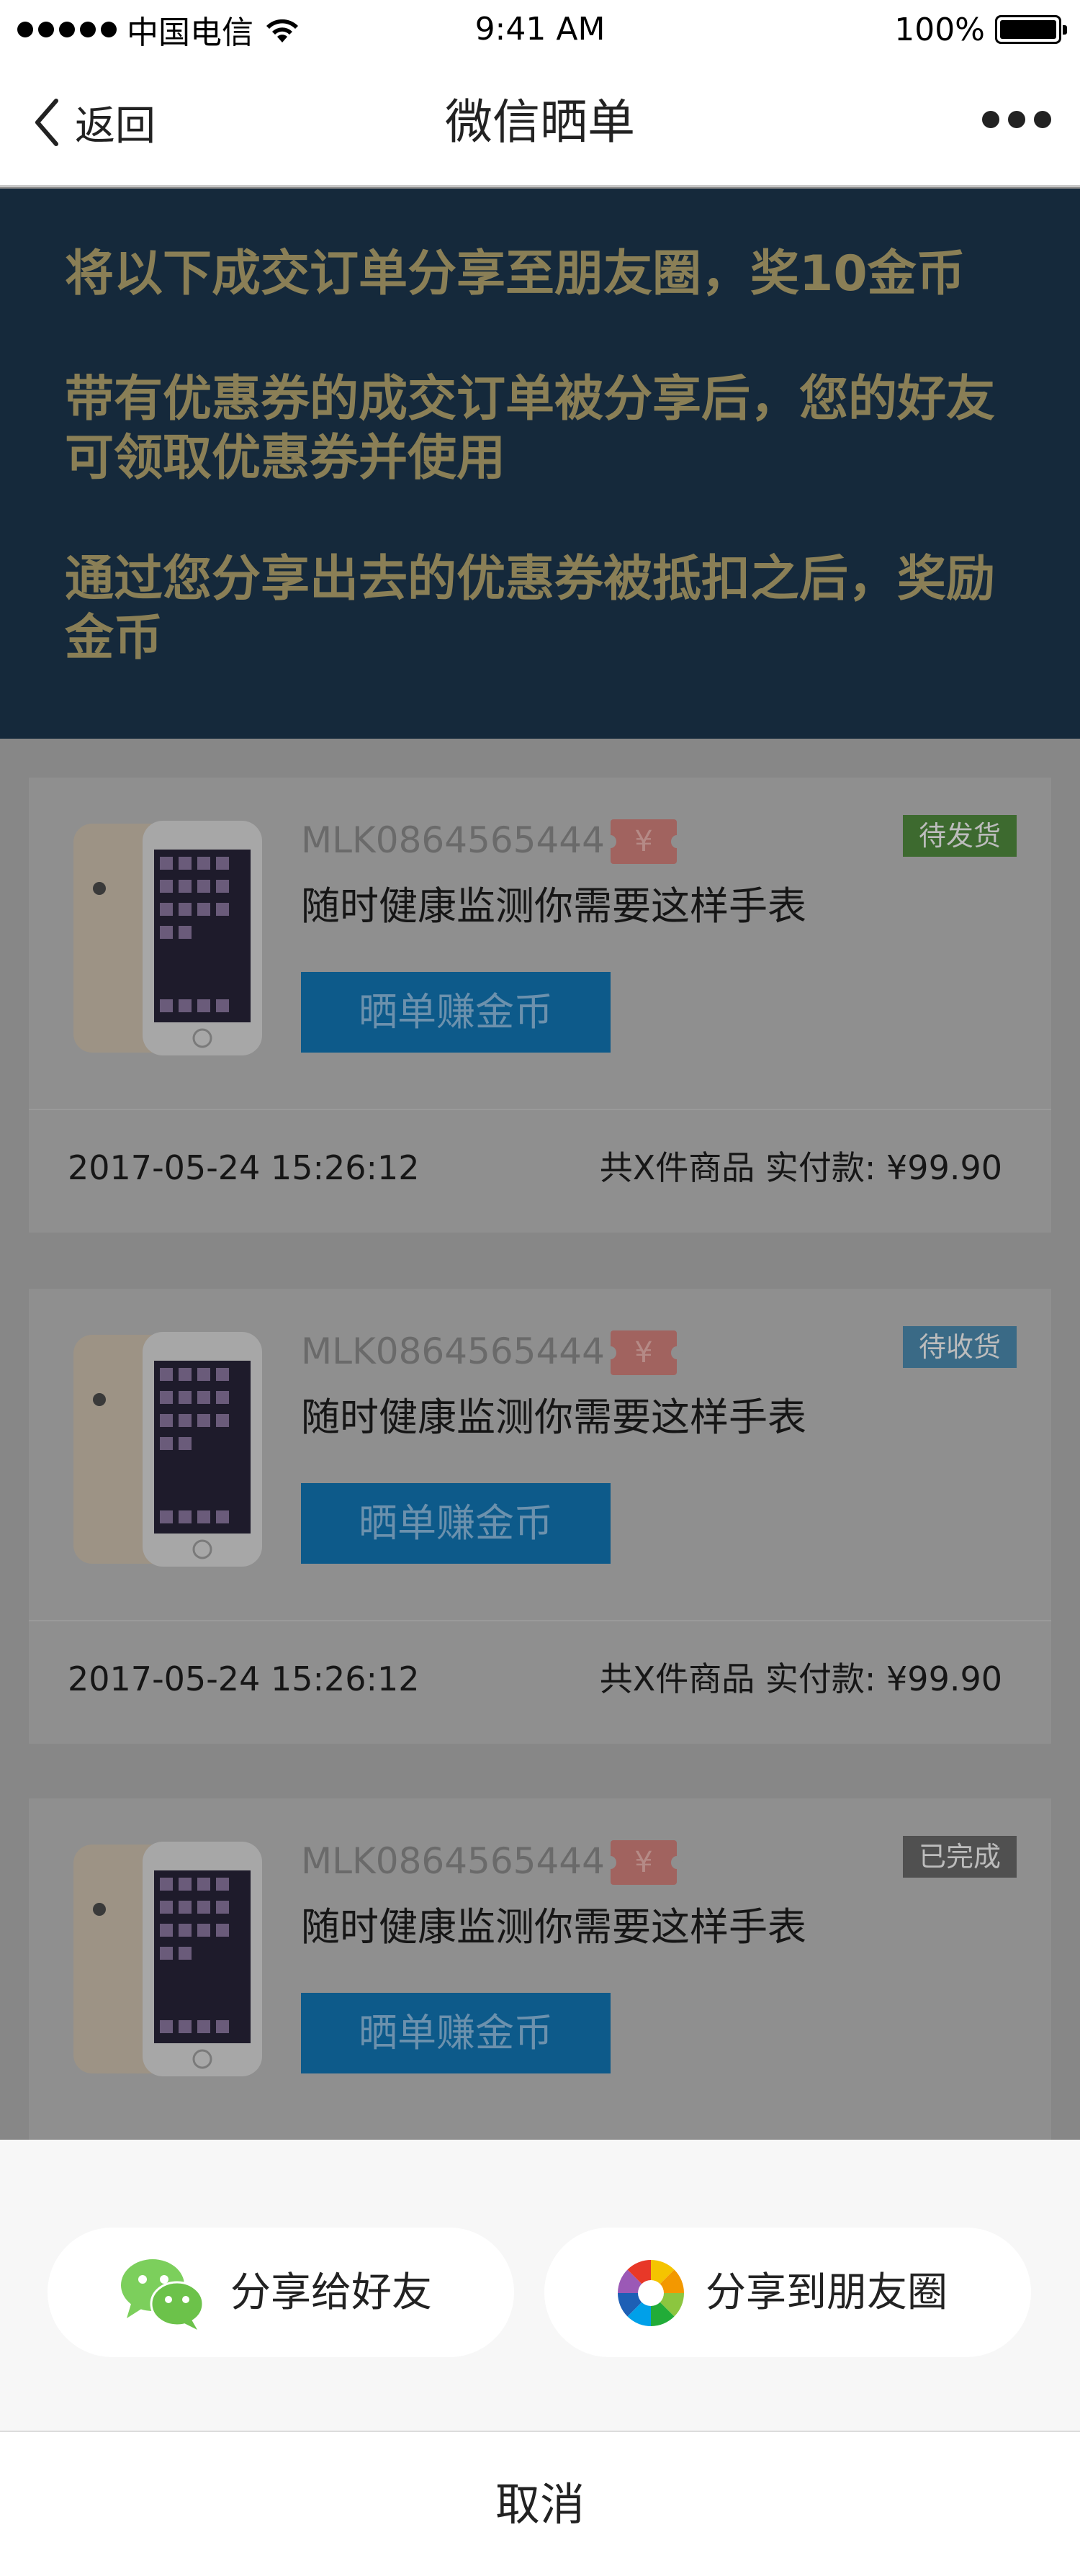  Describe the element at coordinates (540, 1969) in the screenshot. I see `order-card: MLK0864565444 ¥ 已完成 随时健康监测你需要这样手表 晒单赚金币` at that location.